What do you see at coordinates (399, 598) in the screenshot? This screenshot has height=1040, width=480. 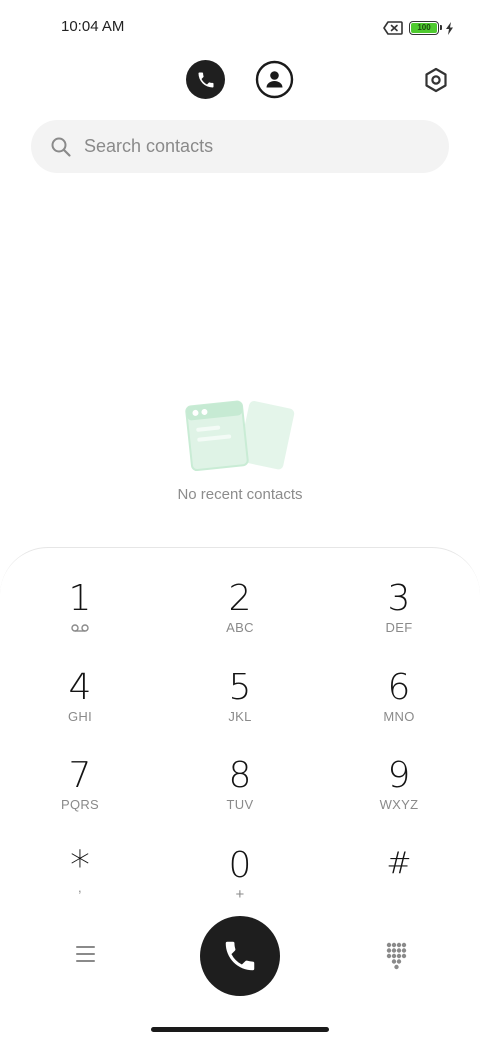 I see `key-digit: 3` at bounding box center [399, 598].